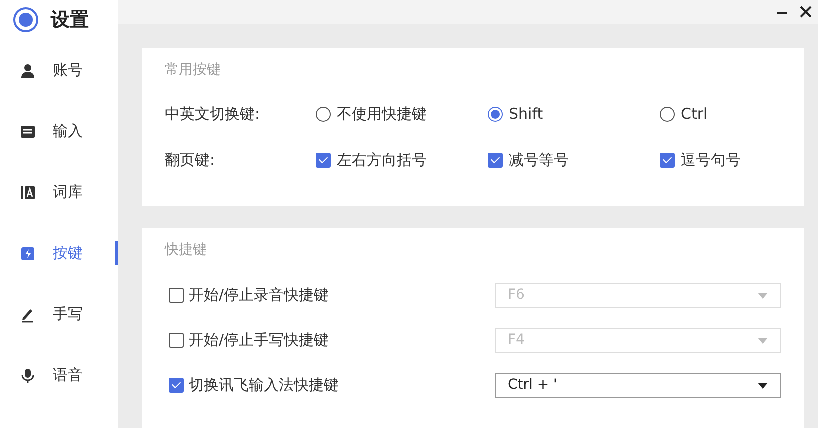 This screenshot has width=818, height=428. I want to click on book-icon, so click(28, 192).